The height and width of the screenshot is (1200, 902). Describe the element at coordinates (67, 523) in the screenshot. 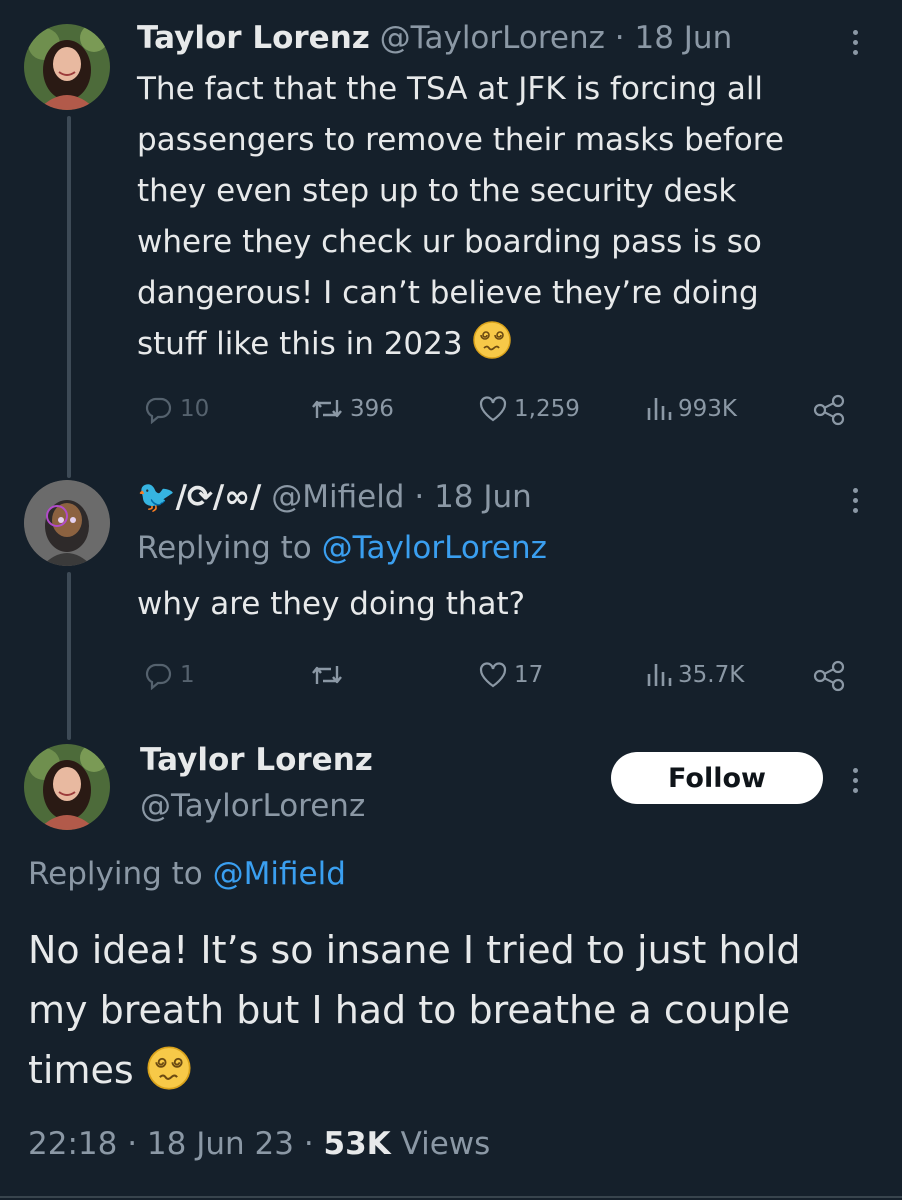

I see `avatar-mifield` at that location.